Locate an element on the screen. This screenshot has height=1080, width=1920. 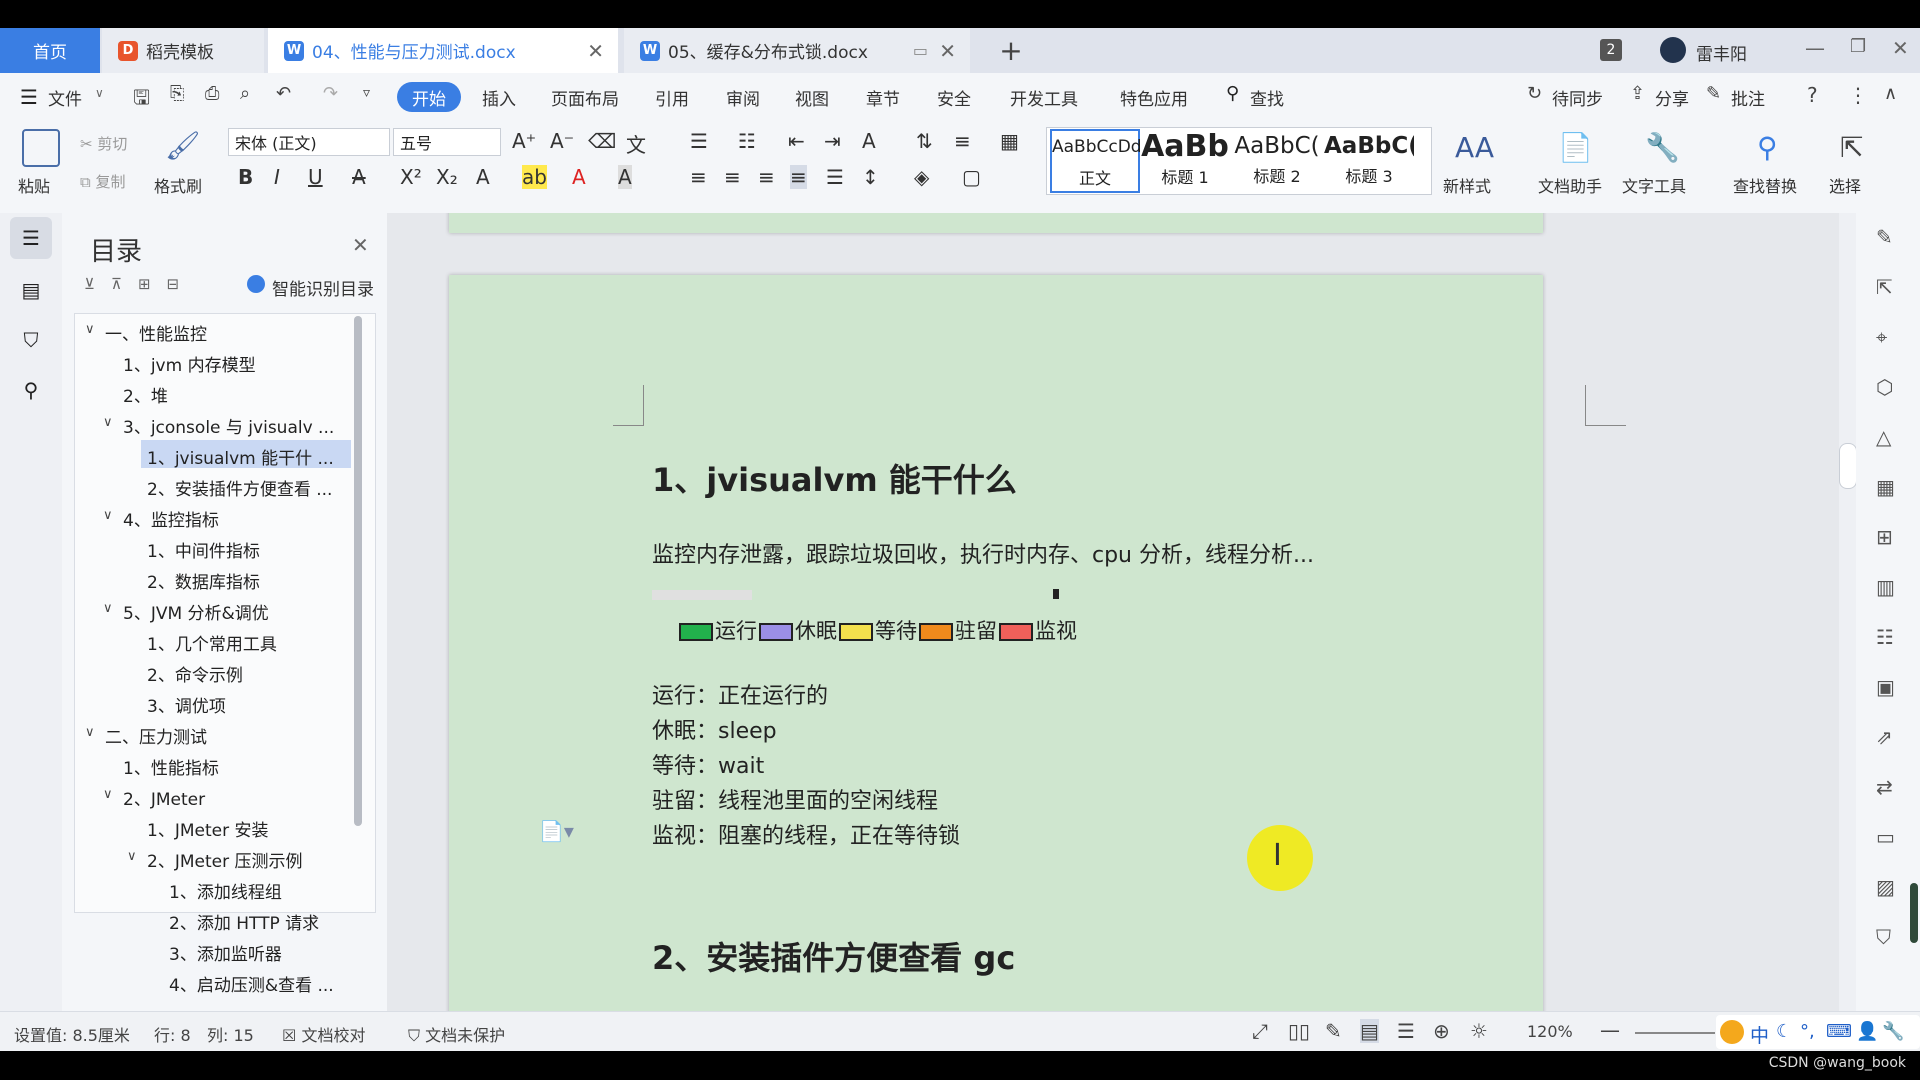
eye-protect-icon: ☼ is located at coordinates (1479, 1031).